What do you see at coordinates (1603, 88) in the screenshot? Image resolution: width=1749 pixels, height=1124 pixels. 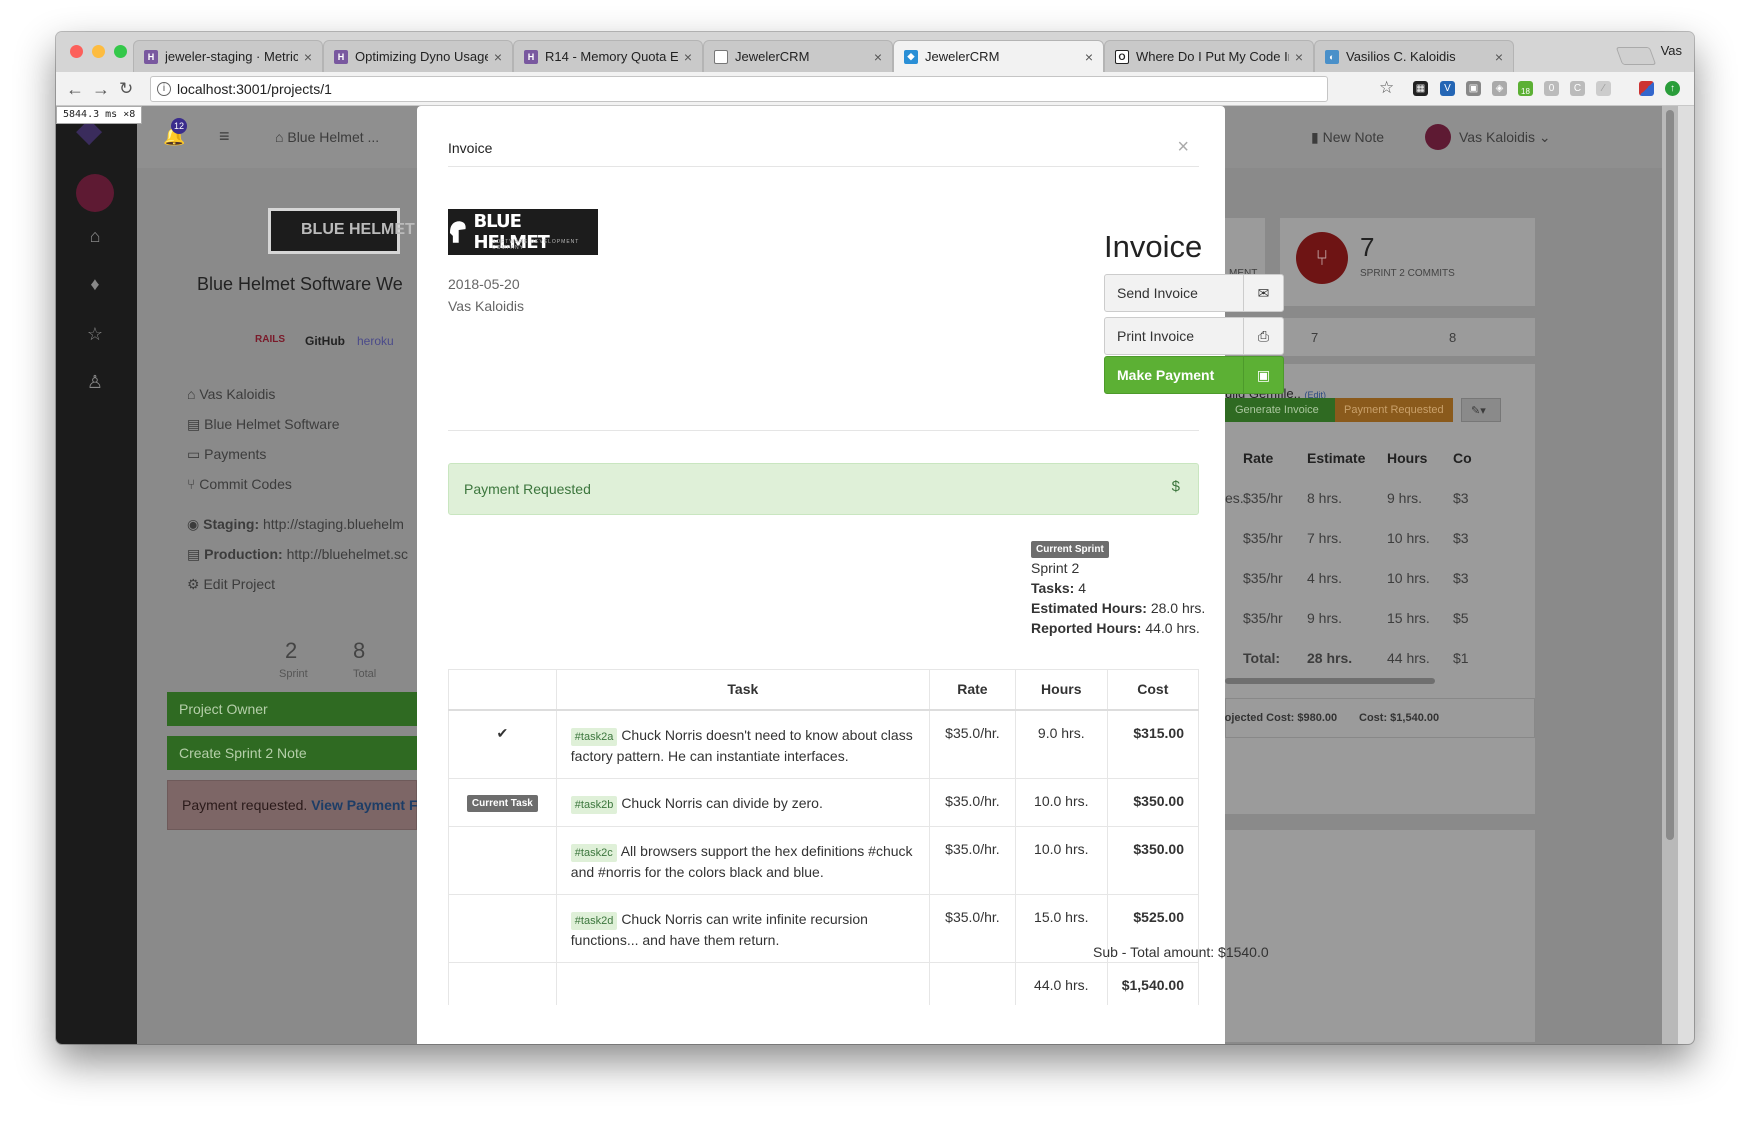 I see `extension-icon: ⁄` at bounding box center [1603, 88].